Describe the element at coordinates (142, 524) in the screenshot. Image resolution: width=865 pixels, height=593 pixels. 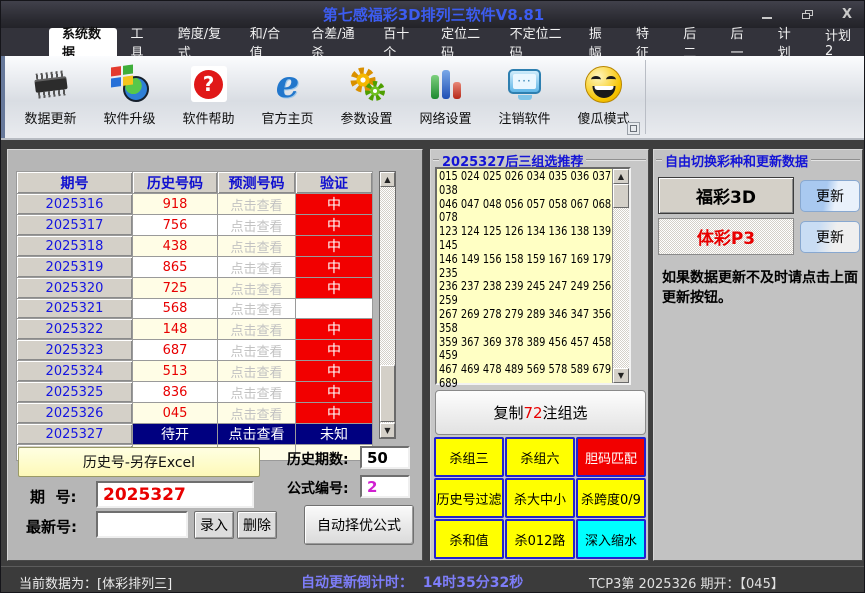
I see `latest-number-input` at that location.